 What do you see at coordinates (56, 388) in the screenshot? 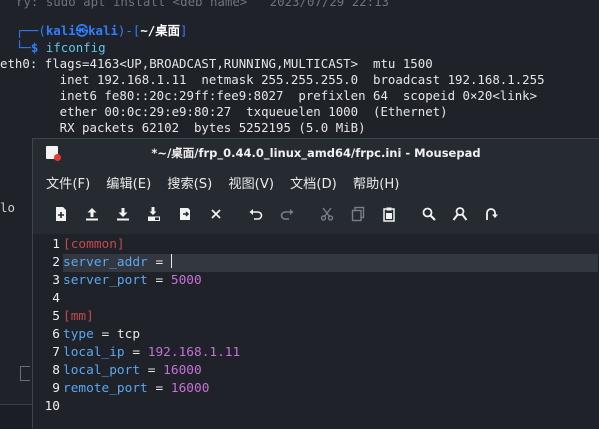
I see `line-number: 9` at bounding box center [56, 388].